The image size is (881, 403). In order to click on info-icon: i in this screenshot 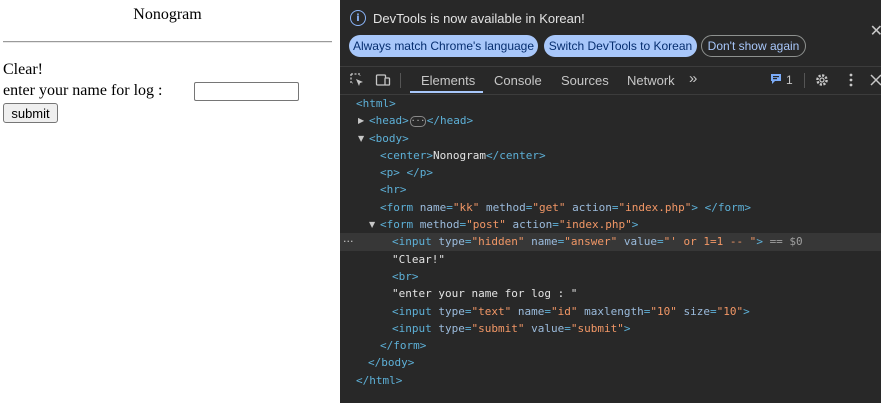, I will do `click(358, 18)`.